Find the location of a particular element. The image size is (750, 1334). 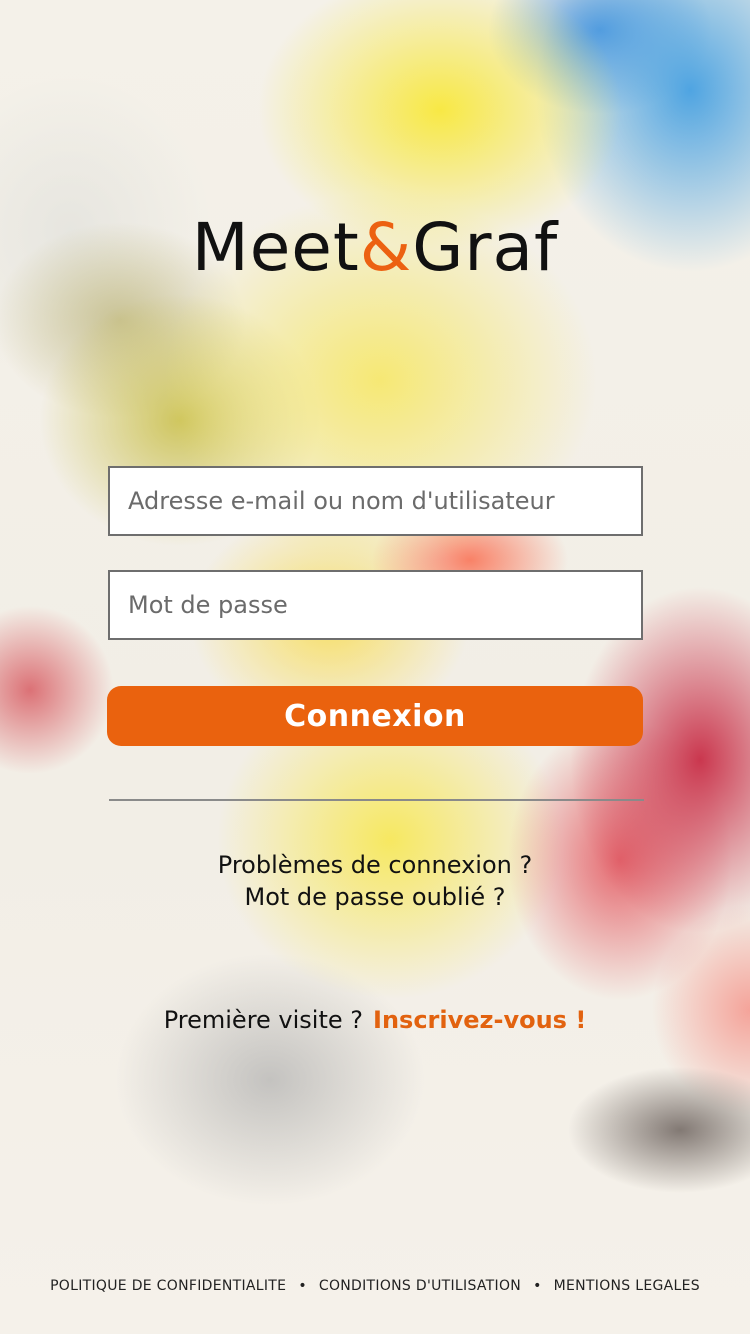

signup-row: Première visite ? Inscrivez-vous ! is located at coordinates (375, 1020).